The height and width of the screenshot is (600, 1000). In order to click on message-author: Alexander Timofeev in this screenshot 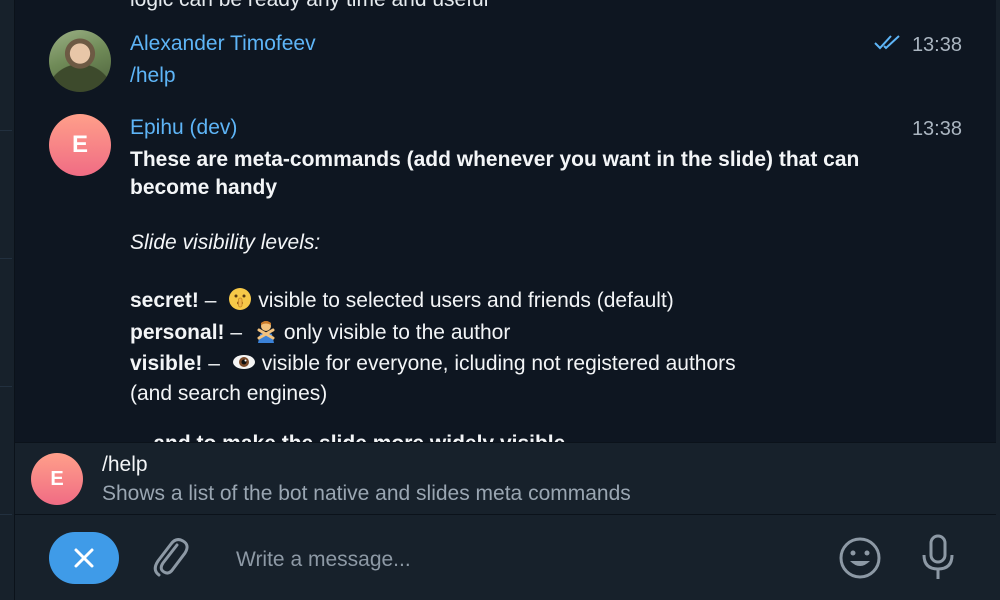, I will do `click(223, 44)`.